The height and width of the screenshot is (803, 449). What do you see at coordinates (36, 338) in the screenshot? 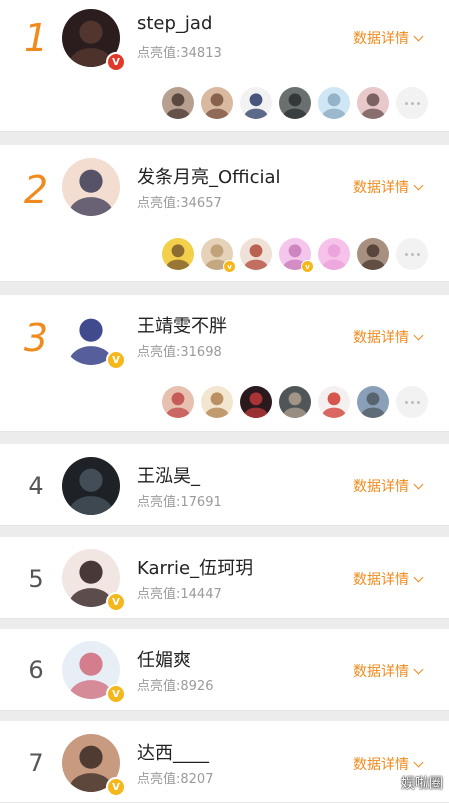
I see `rank-number: 3` at bounding box center [36, 338].